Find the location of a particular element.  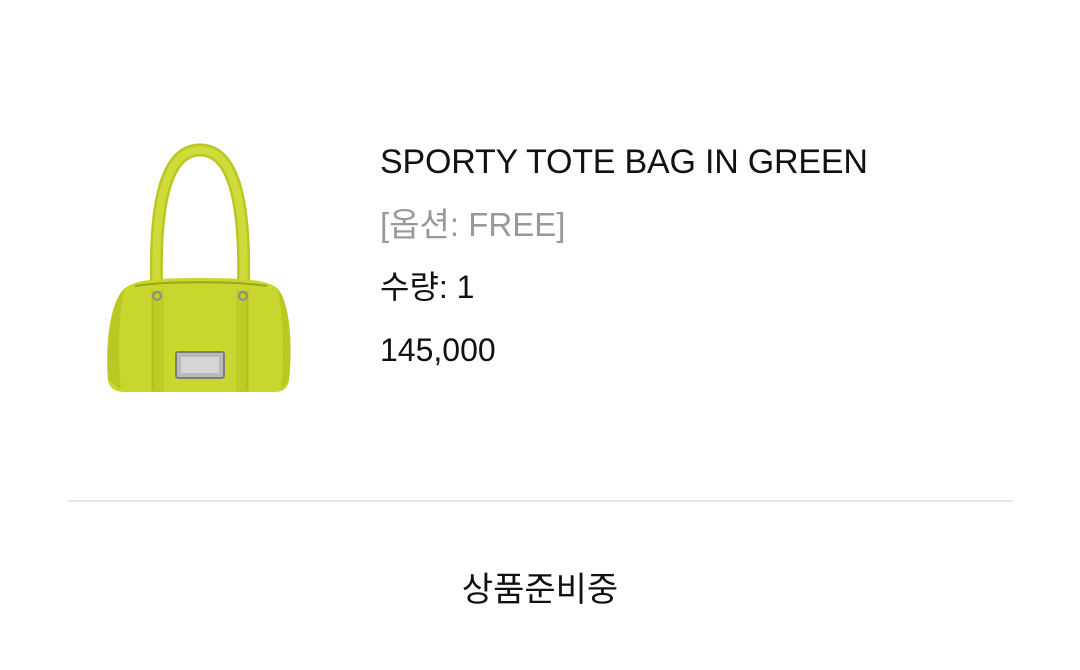

divider is located at coordinates (540, 501).